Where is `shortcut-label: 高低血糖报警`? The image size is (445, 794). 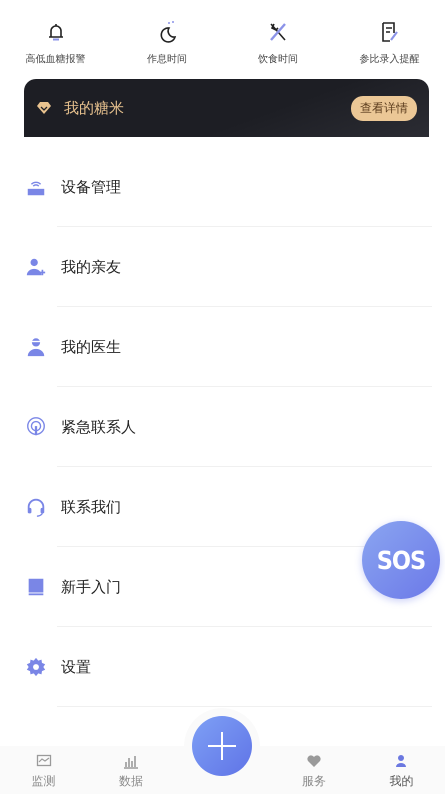
shortcut-label: 高低血糖报警 is located at coordinates (56, 59).